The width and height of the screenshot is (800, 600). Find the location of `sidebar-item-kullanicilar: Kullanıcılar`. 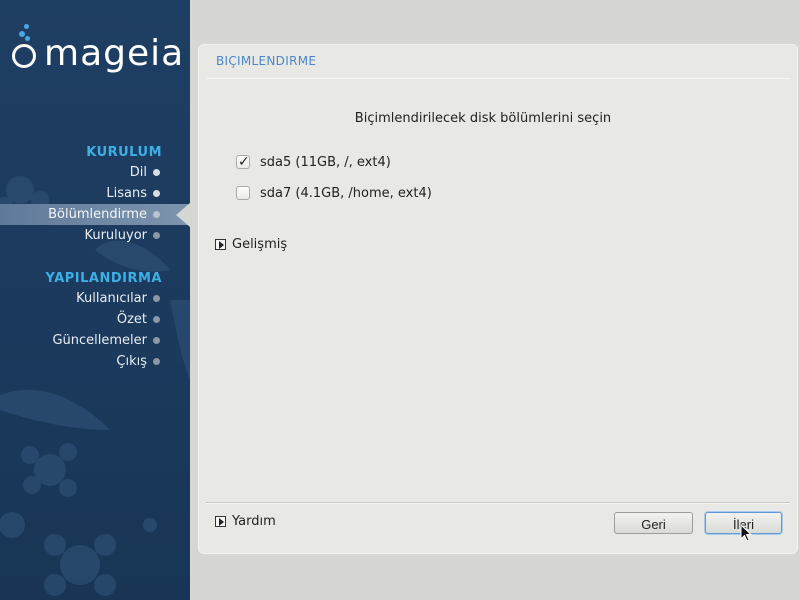

sidebar-item-kullanicilar: Kullanıcılar is located at coordinates (95, 298).